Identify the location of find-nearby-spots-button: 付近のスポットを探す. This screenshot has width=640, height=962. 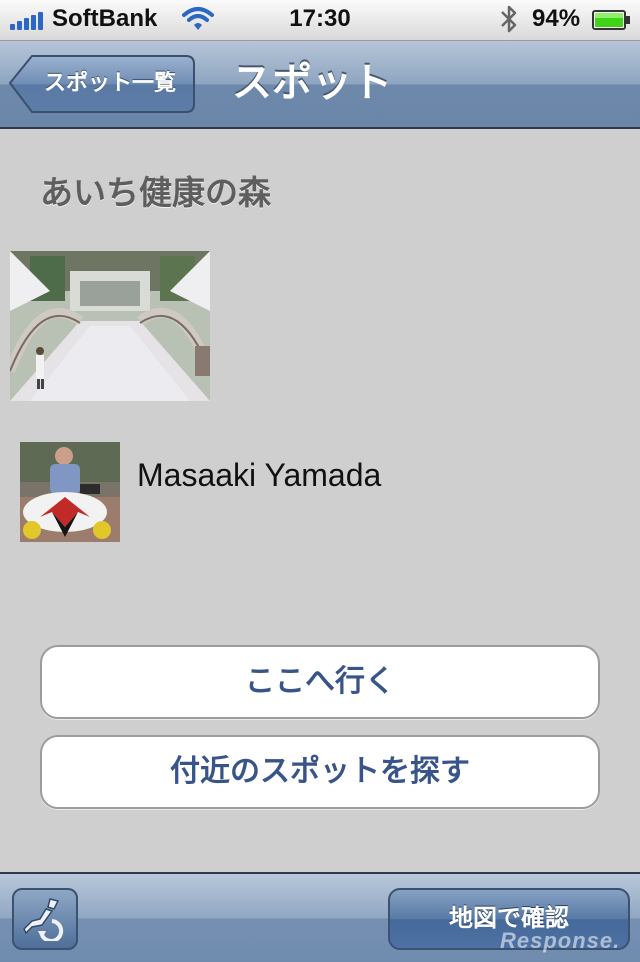
(320, 772).